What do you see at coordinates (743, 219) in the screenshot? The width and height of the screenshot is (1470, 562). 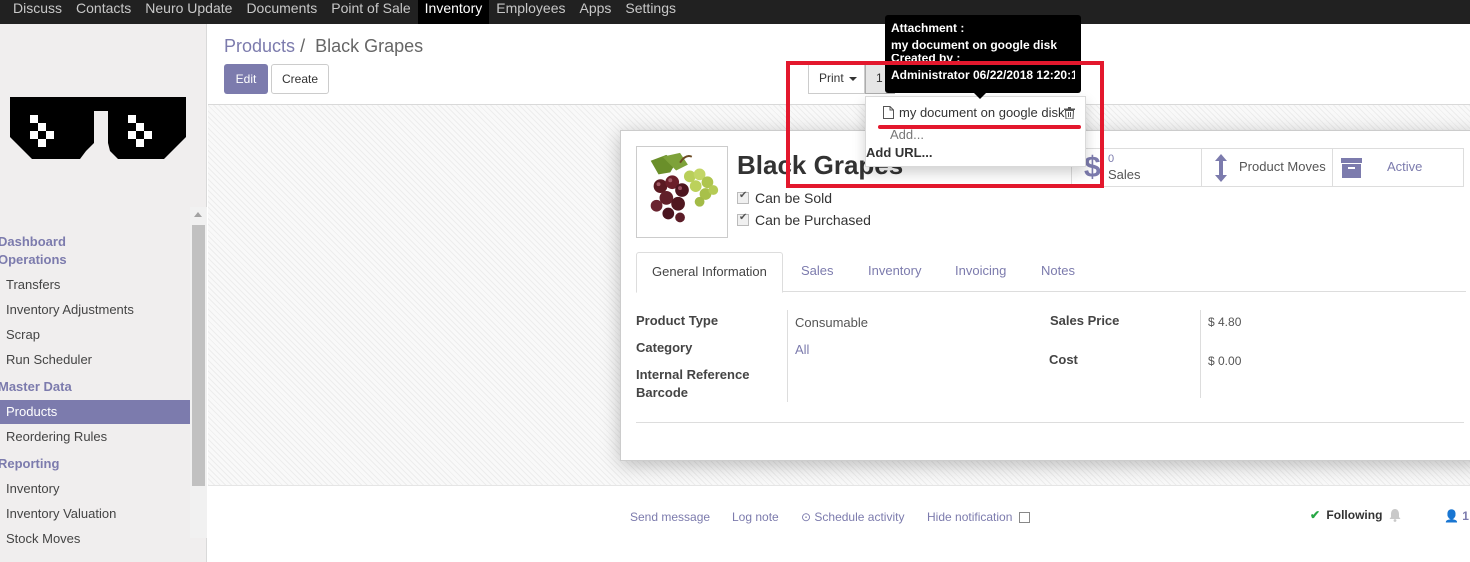 I see `can-be-purchased-checkbox` at bounding box center [743, 219].